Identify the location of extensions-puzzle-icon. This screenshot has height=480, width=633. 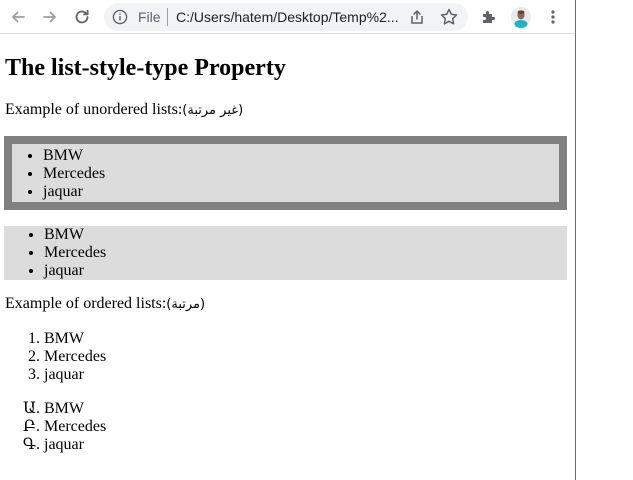
(489, 17).